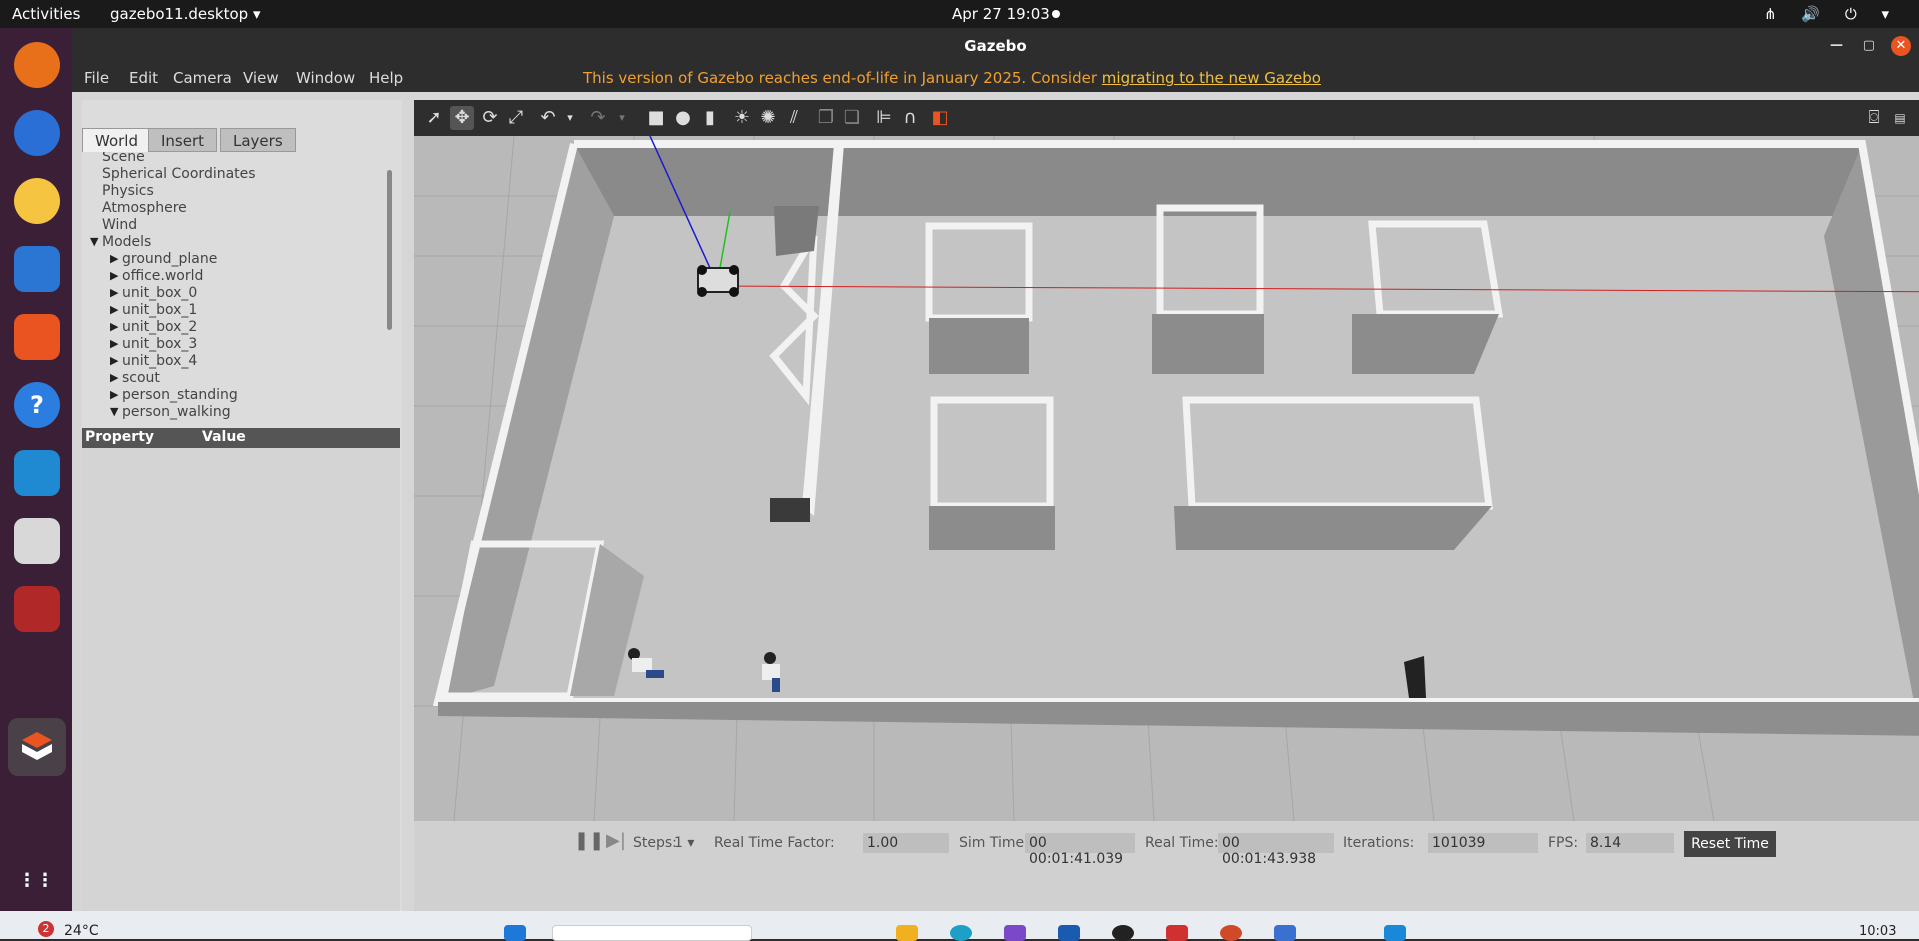  What do you see at coordinates (176, 412) in the screenshot?
I see `model-label: person_walking` at bounding box center [176, 412].